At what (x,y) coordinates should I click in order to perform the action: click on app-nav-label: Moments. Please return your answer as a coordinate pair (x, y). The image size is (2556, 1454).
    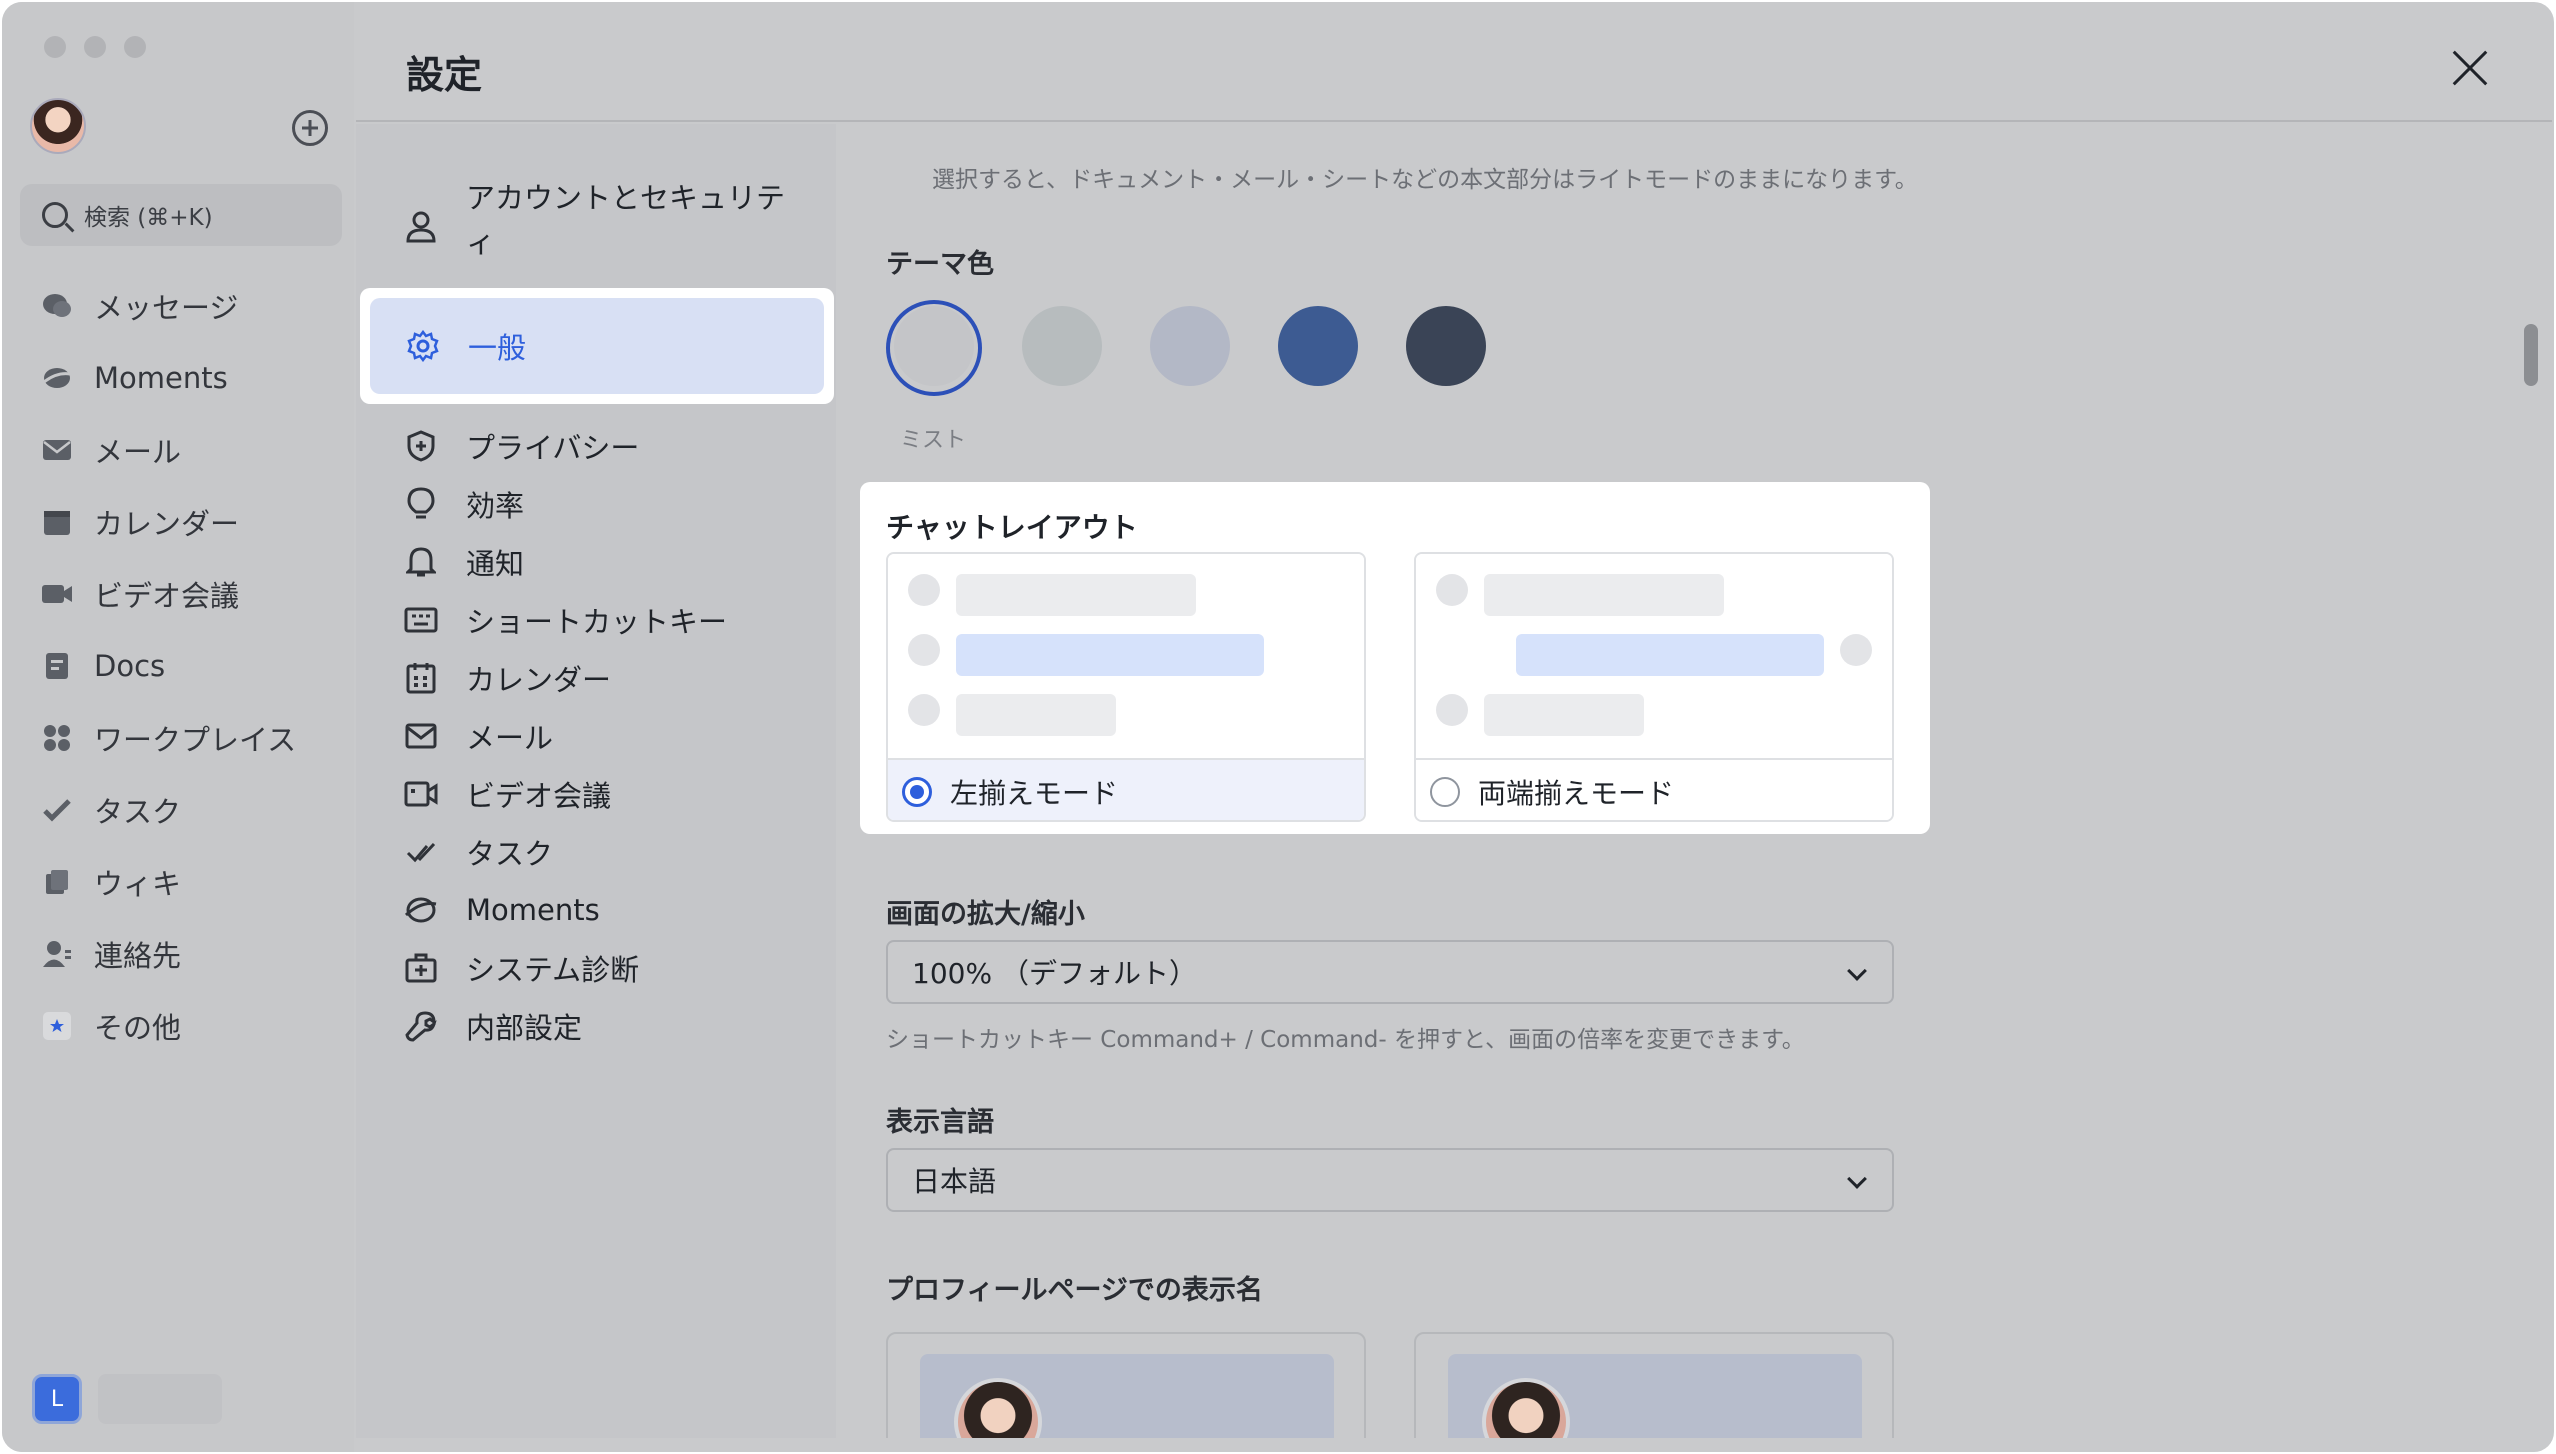
    Looking at the image, I should click on (161, 378).